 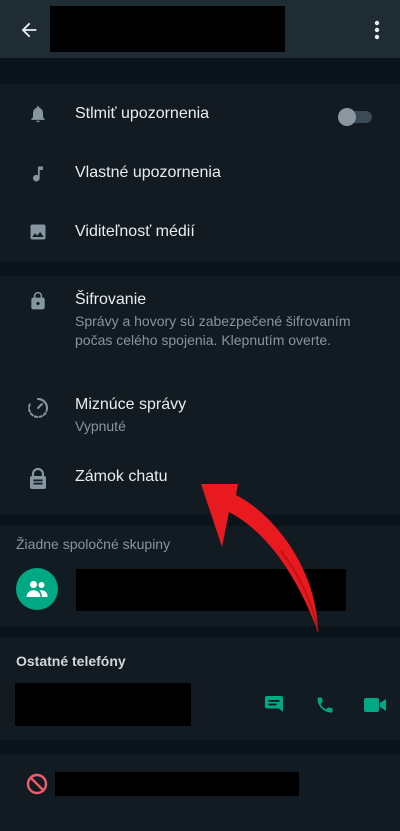 What do you see at coordinates (38, 408) in the screenshot?
I see `timer-icon` at bounding box center [38, 408].